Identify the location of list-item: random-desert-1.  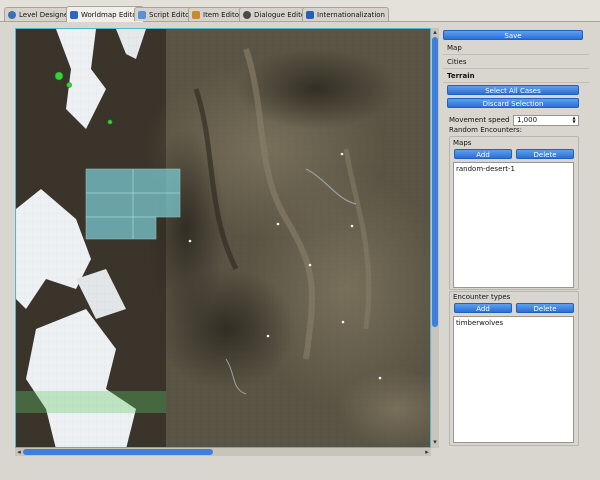
(513, 169).